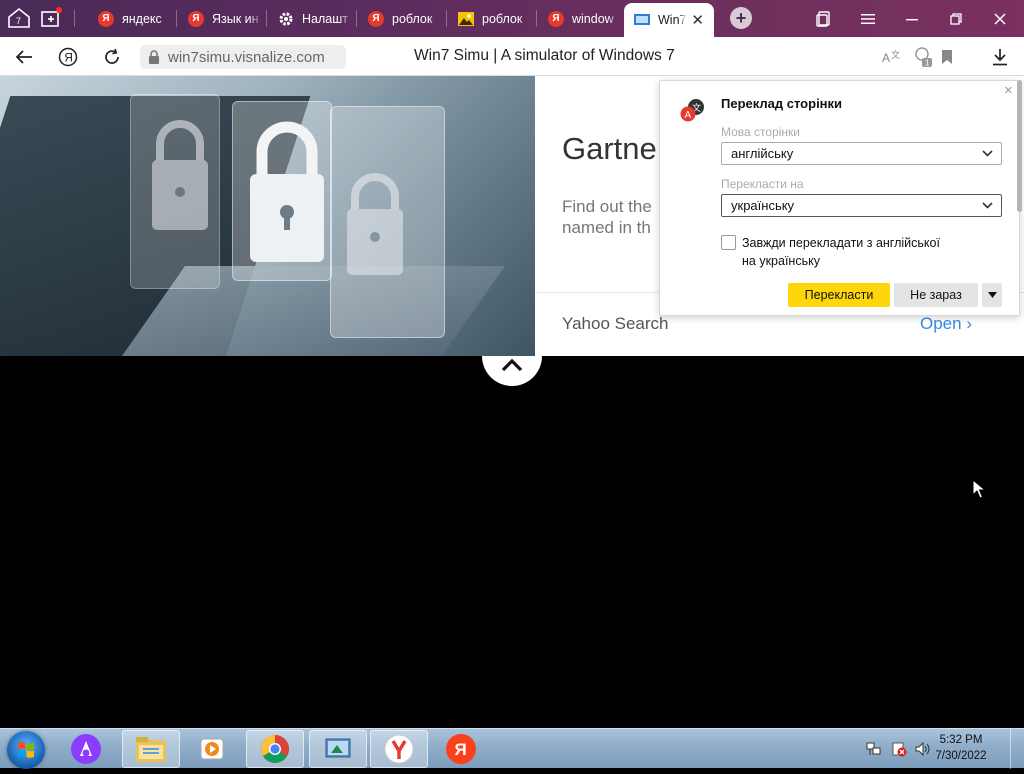  Describe the element at coordinates (112, 57) in the screenshot. I see `reload-icon` at that location.